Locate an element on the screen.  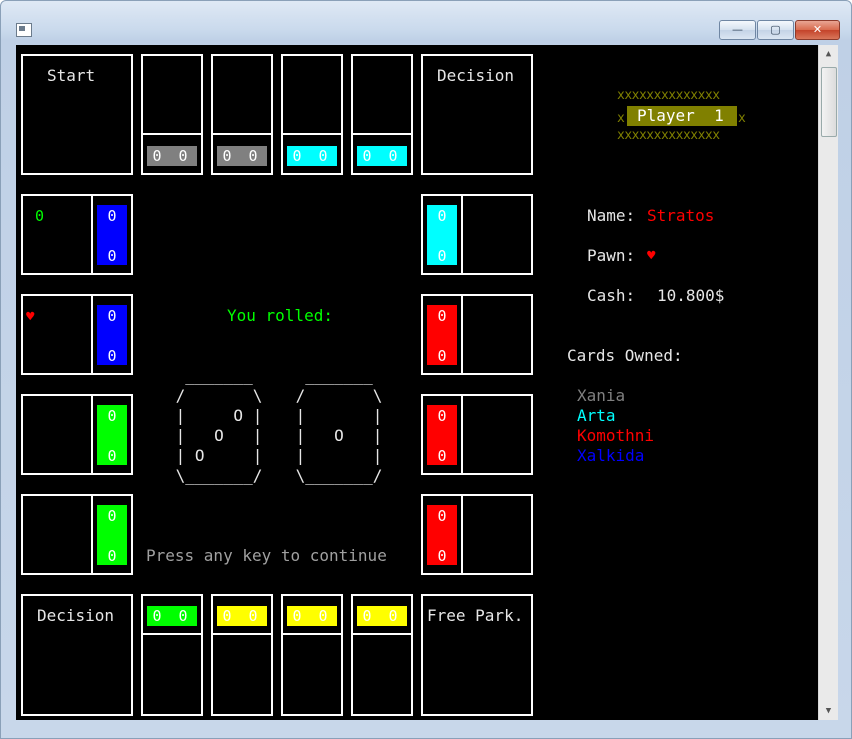
die-1-line: _______ is located at coordinates (209, 375).